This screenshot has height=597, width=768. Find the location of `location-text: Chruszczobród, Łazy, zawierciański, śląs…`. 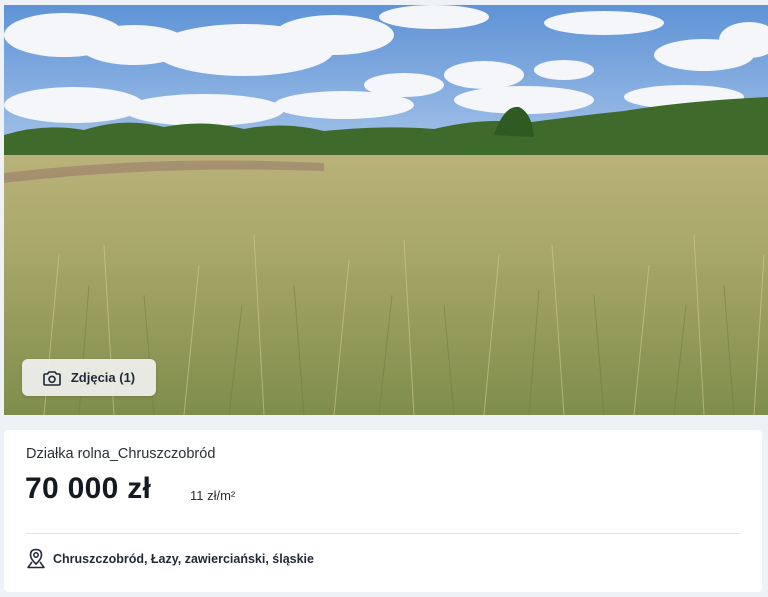

location-text: Chruszczobród, Łazy, zawierciański, śląs… is located at coordinates (183, 558).